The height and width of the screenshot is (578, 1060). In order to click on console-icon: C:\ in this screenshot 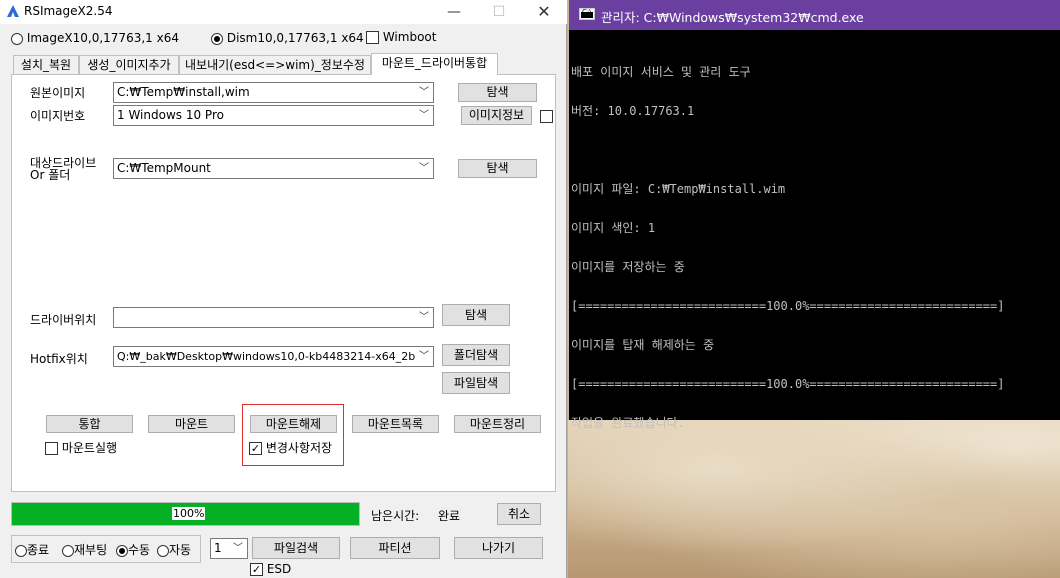, I will do `click(587, 14)`.